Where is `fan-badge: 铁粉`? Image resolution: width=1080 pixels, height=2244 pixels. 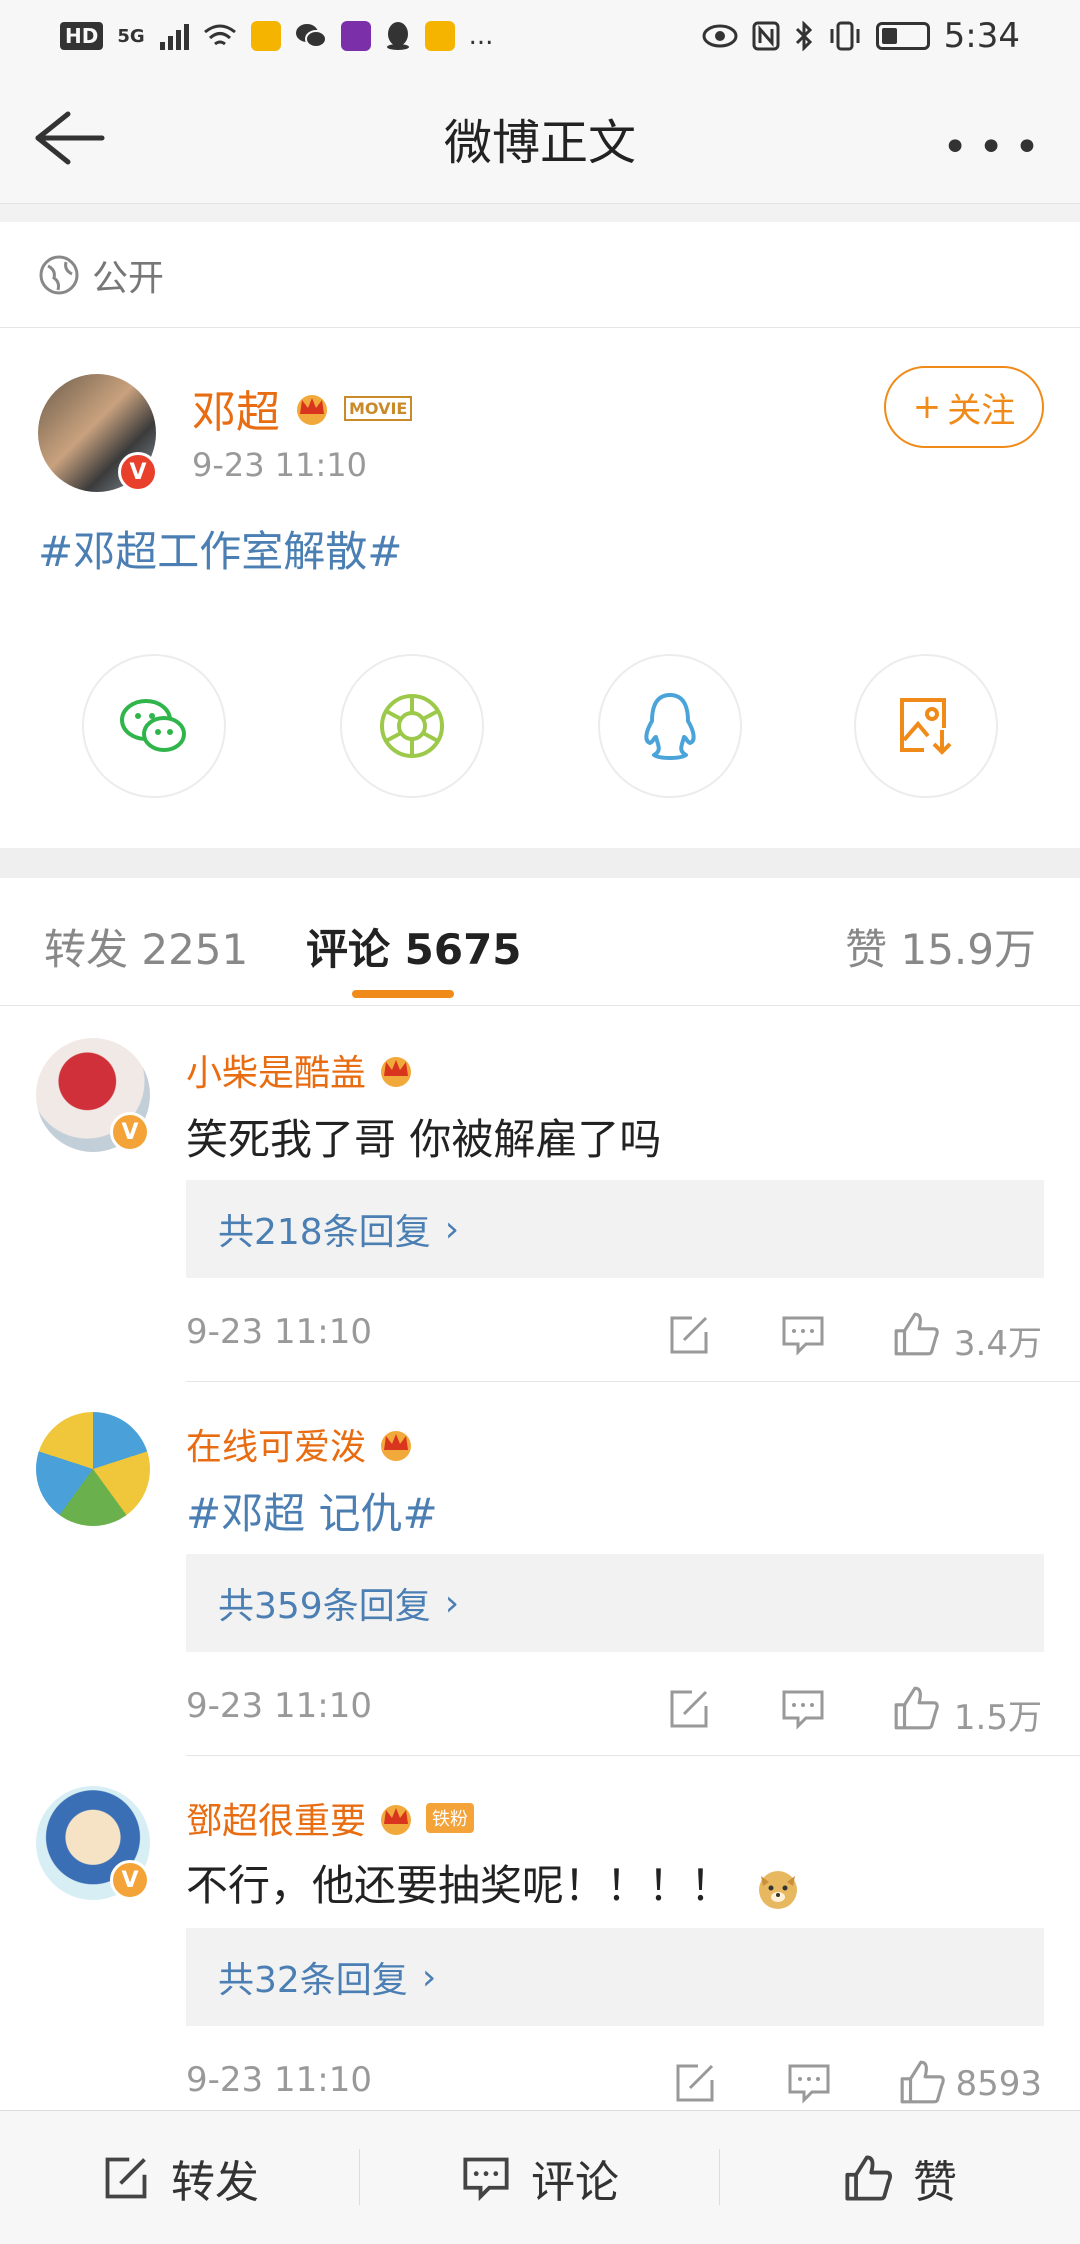
fan-badge: 铁粉 is located at coordinates (450, 1818).